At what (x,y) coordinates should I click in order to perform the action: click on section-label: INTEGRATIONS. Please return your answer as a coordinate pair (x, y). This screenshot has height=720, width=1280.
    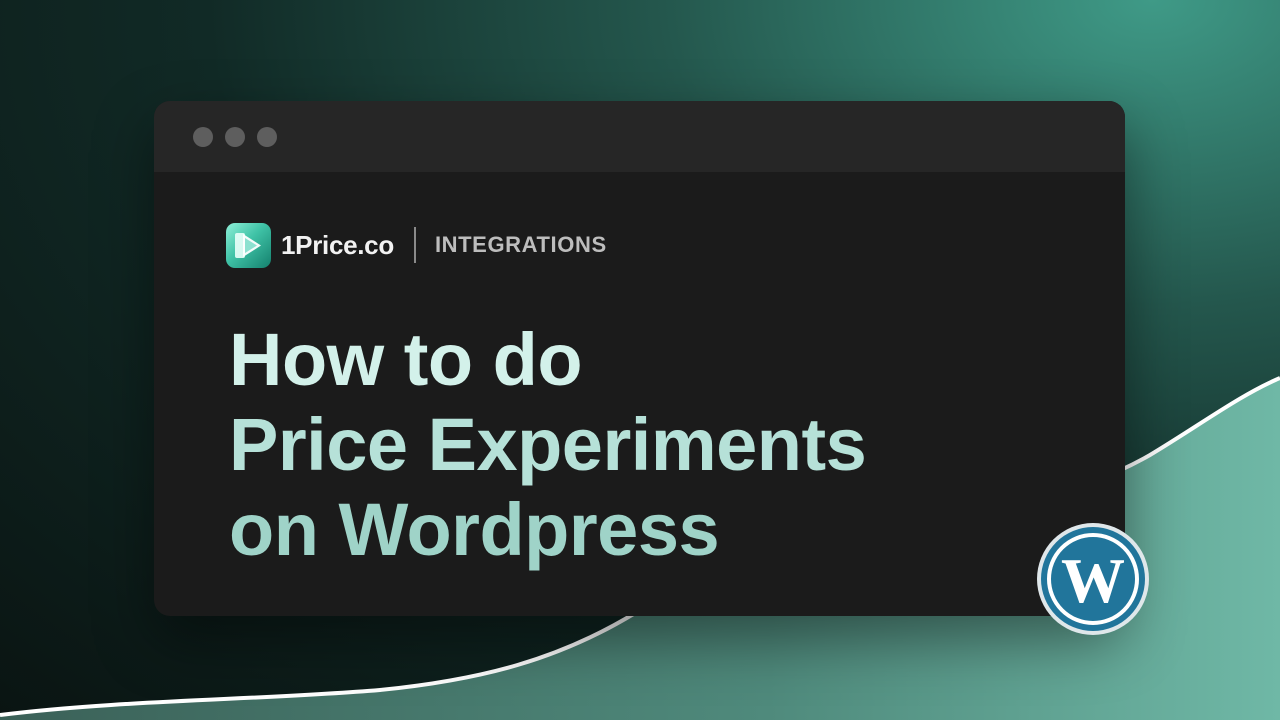
    Looking at the image, I should click on (520, 244).